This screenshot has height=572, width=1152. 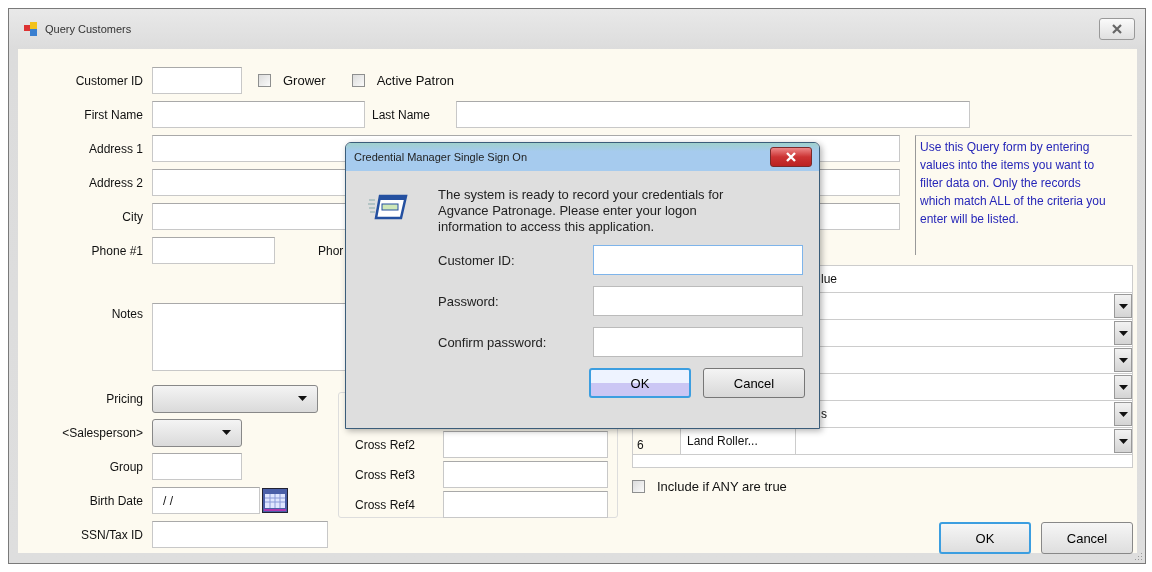 I want to click on table-cell: 6, so click(x=657, y=441).